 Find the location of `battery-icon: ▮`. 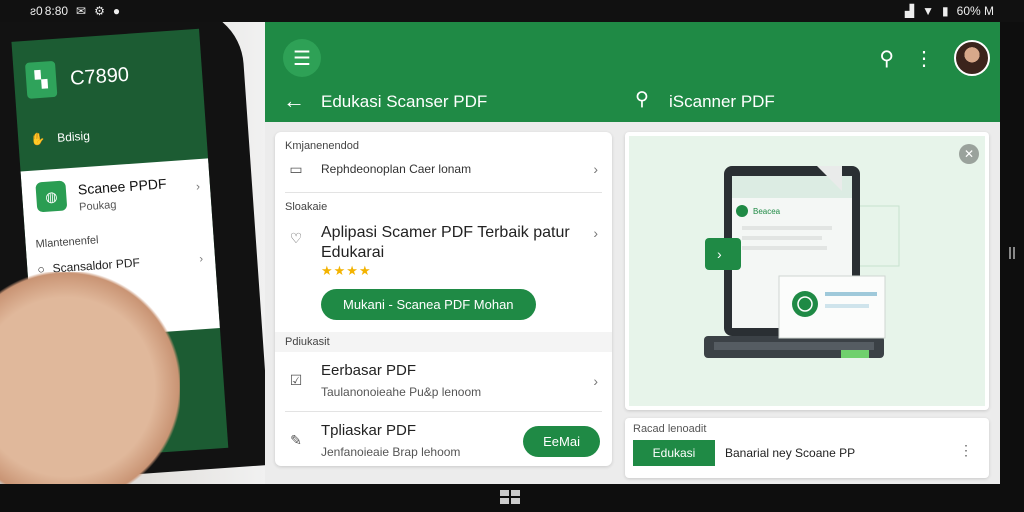

battery-icon: ▮ is located at coordinates (945, 11).